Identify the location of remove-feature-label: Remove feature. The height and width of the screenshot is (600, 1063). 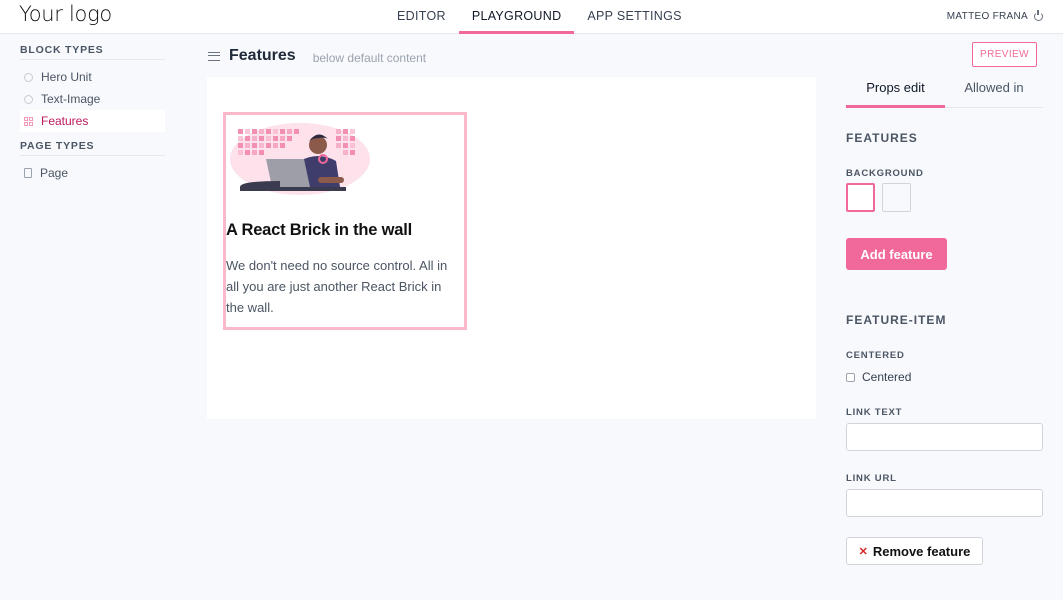
(921, 551).